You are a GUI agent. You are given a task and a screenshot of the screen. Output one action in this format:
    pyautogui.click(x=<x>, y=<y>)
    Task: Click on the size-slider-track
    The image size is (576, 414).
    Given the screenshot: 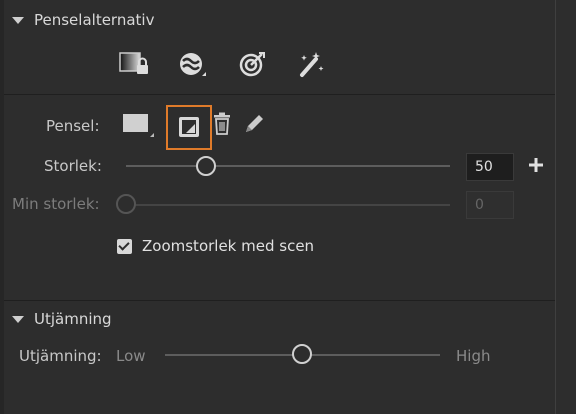 What is the action you would take?
    pyautogui.click(x=288, y=166)
    